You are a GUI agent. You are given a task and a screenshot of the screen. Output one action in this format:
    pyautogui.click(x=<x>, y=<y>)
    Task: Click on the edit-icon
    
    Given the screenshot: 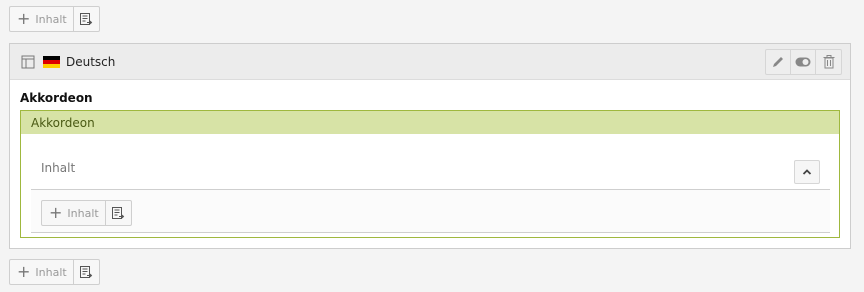 What is the action you would take?
    pyautogui.click(x=778, y=62)
    